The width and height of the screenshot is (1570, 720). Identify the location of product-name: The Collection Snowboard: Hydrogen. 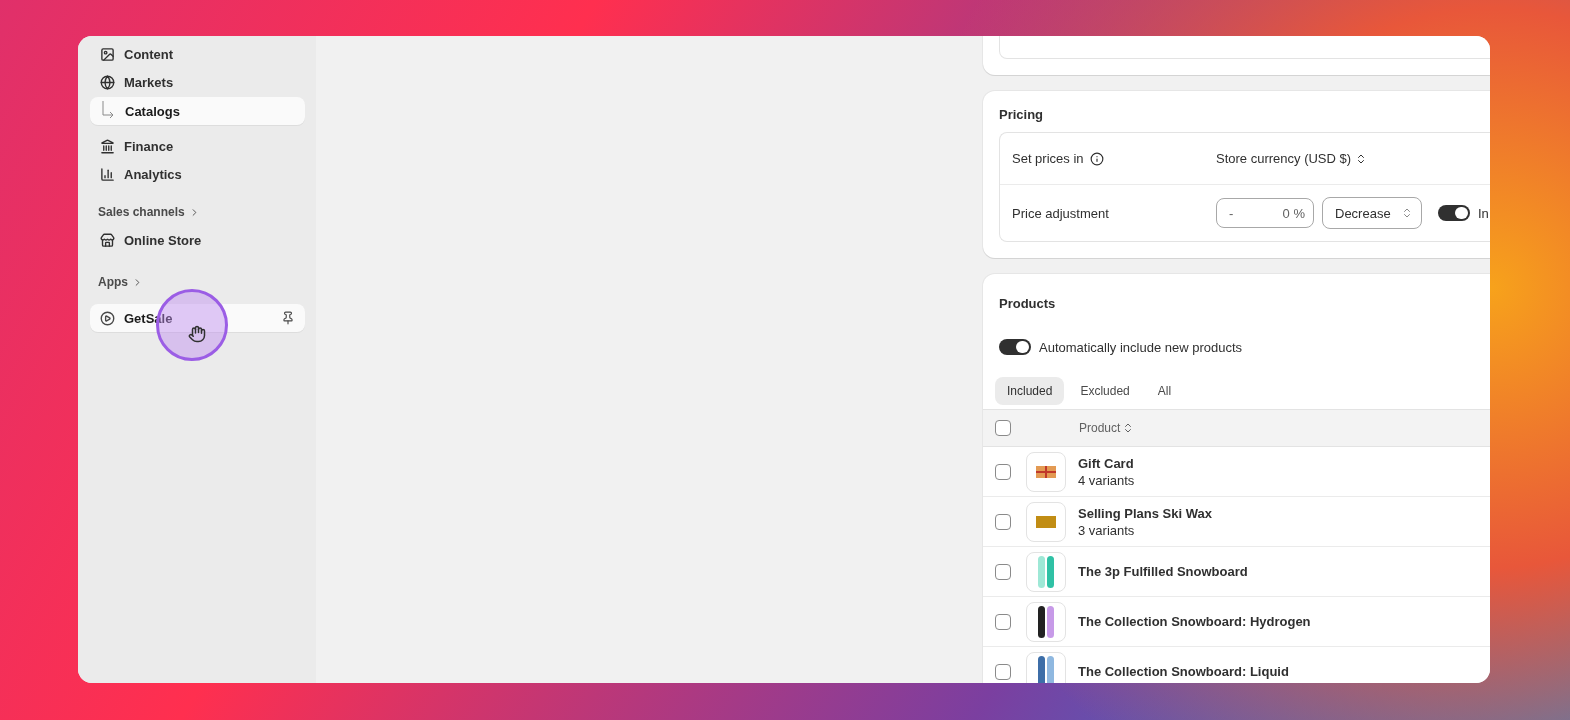
(1194, 621).